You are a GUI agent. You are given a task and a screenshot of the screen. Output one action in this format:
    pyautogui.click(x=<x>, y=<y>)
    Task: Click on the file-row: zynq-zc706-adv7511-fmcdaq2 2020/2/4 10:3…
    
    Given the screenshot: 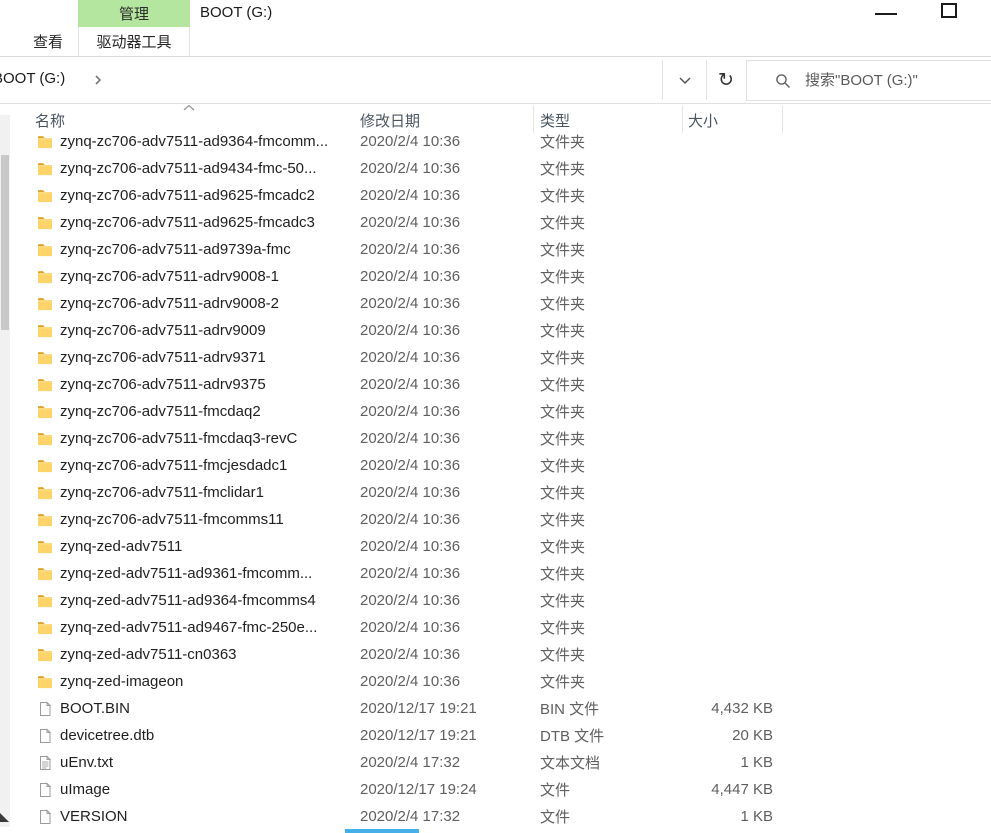 What is the action you would take?
    pyautogui.click(x=495, y=411)
    